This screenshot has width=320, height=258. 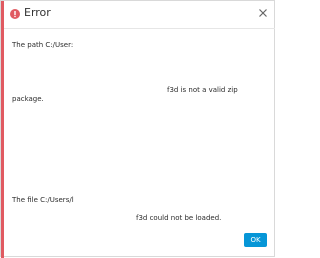 I want to click on error-accent-bar, so click(x=2, y=129).